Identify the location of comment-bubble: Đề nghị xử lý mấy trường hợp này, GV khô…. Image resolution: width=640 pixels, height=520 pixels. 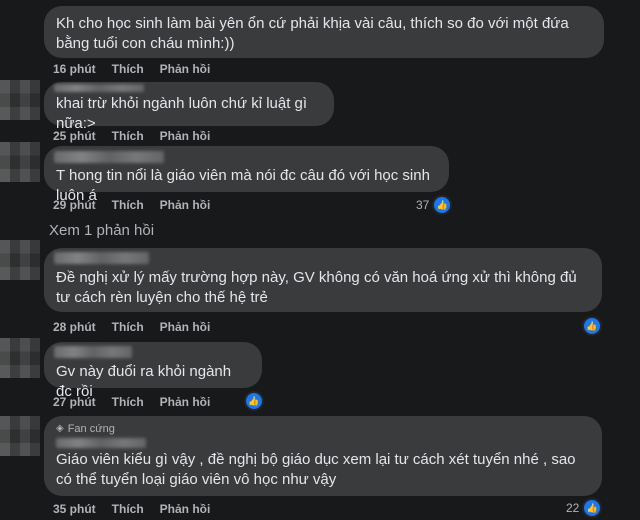
(323, 280).